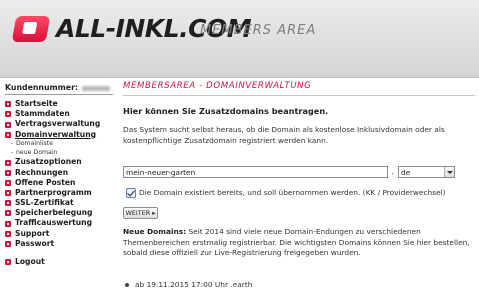 The height and width of the screenshot is (300, 479). I want to click on weiter-button: WEITER ▸, so click(140, 213).